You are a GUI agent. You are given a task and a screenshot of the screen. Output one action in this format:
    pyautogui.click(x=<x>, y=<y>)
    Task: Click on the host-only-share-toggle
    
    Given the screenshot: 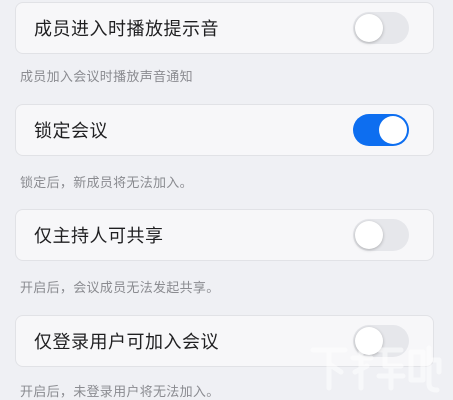 What is the action you would take?
    pyautogui.click(x=381, y=235)
    